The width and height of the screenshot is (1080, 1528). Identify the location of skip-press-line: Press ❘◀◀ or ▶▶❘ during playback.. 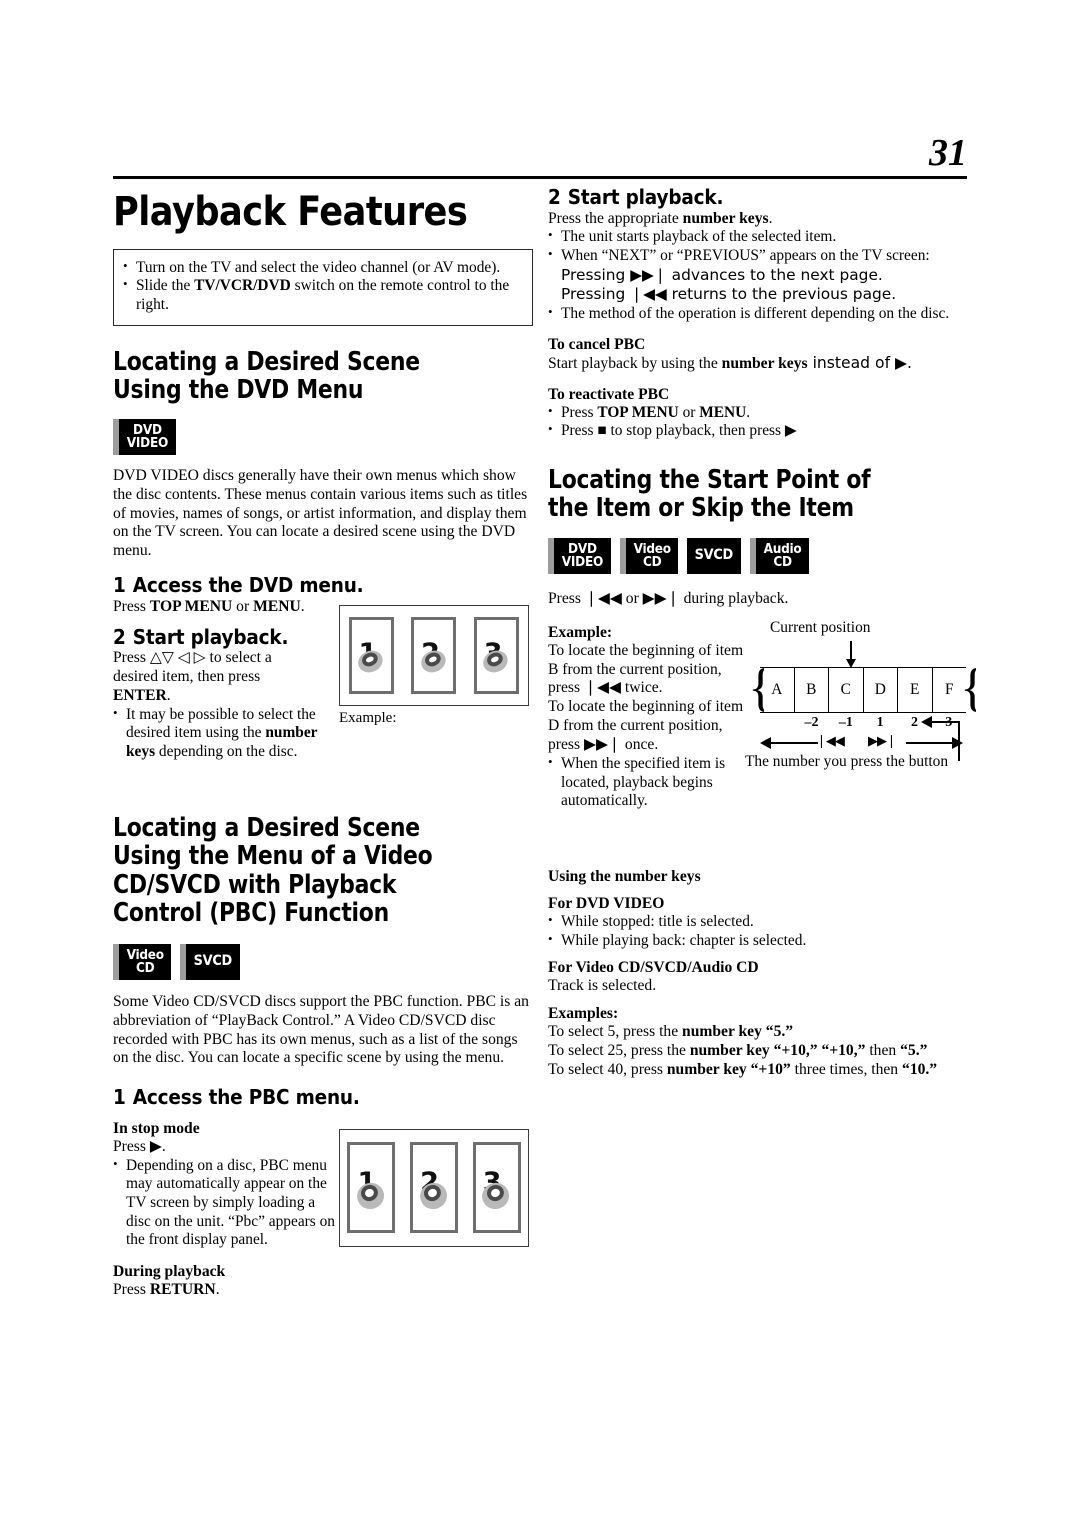
(668, 598).